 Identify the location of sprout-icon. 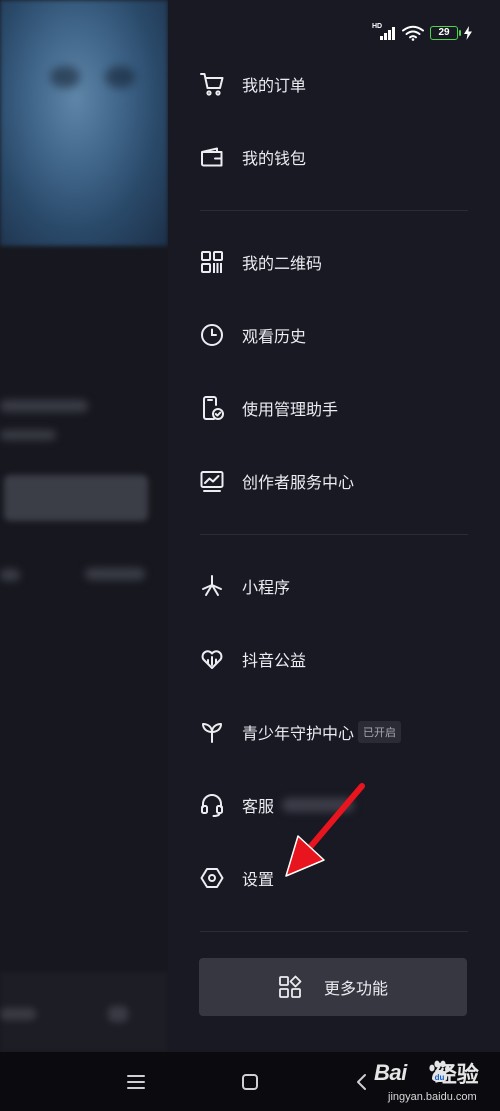
(212, 732).